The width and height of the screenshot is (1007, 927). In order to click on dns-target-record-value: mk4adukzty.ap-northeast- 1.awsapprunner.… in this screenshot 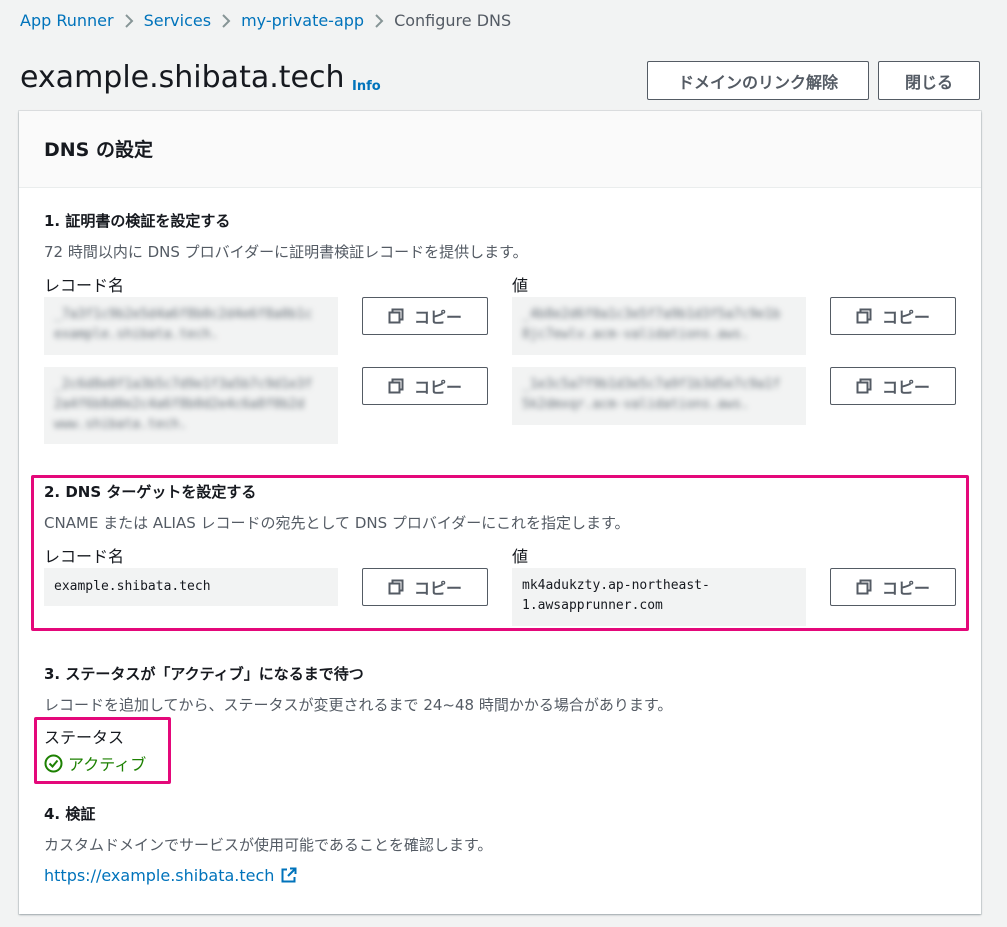, I will do `click(659, 597)`.